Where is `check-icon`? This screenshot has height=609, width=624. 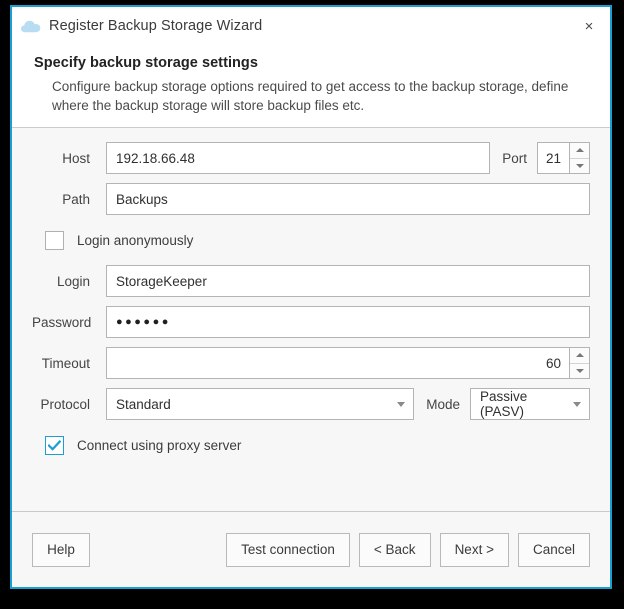
check-icon is located at coordinates (54, 445).